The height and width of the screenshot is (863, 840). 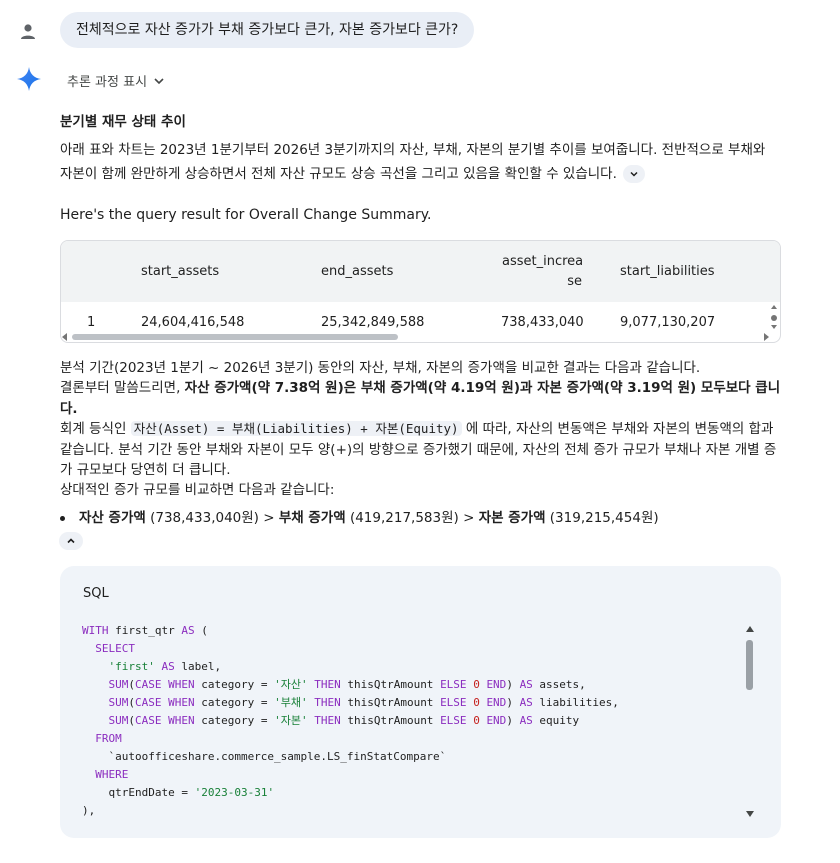 I want to click on scroll-left-arrow-icon, so click(x=65, y=337).